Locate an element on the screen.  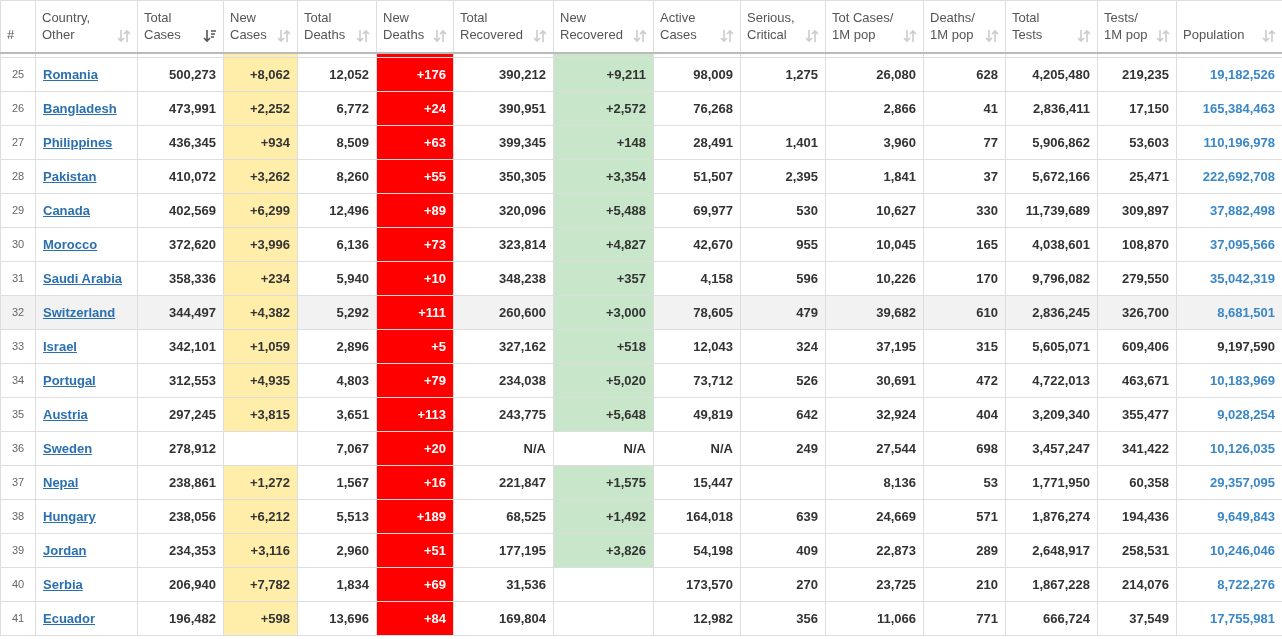
rank-number: 30 is located at coordinates (18, 244).